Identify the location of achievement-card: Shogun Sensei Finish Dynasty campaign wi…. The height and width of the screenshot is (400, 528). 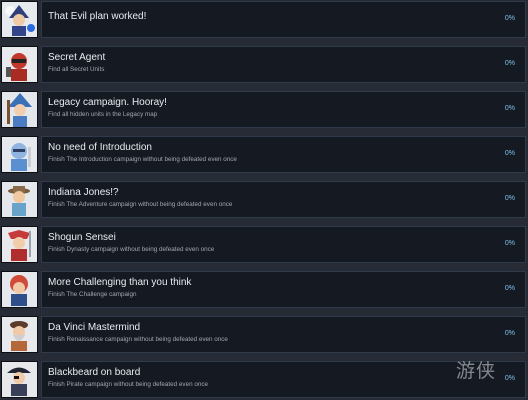
(283, 244).